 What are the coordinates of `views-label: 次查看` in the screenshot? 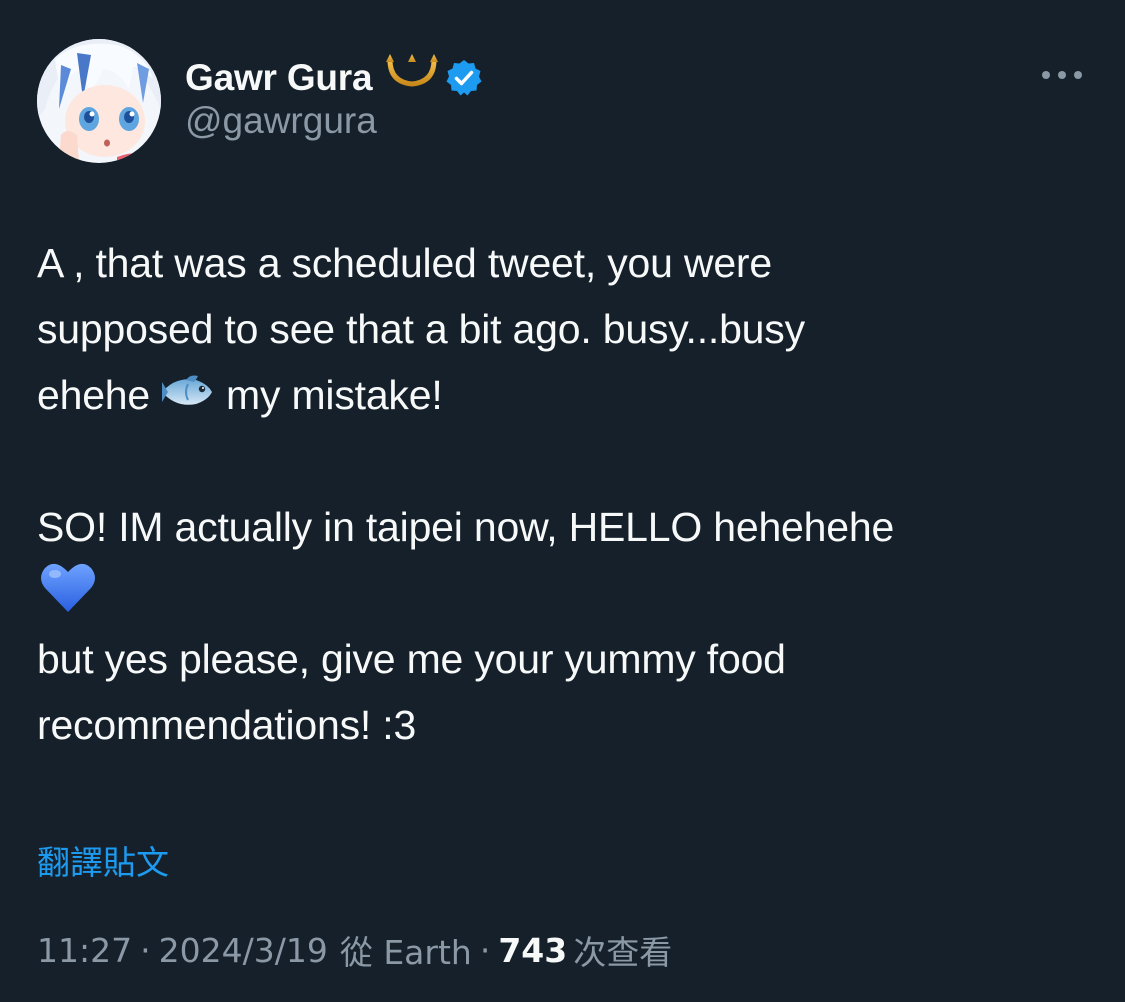 It's located at (623, 952).